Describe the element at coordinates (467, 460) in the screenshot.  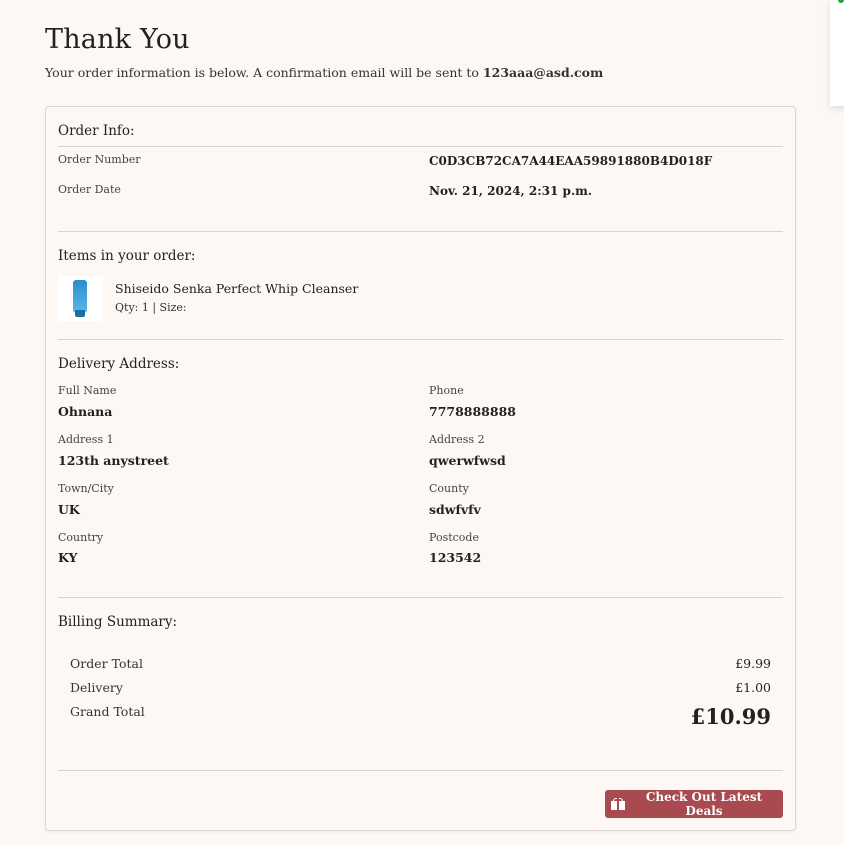
I see `address2-value: qwerwfwsd` at that location.